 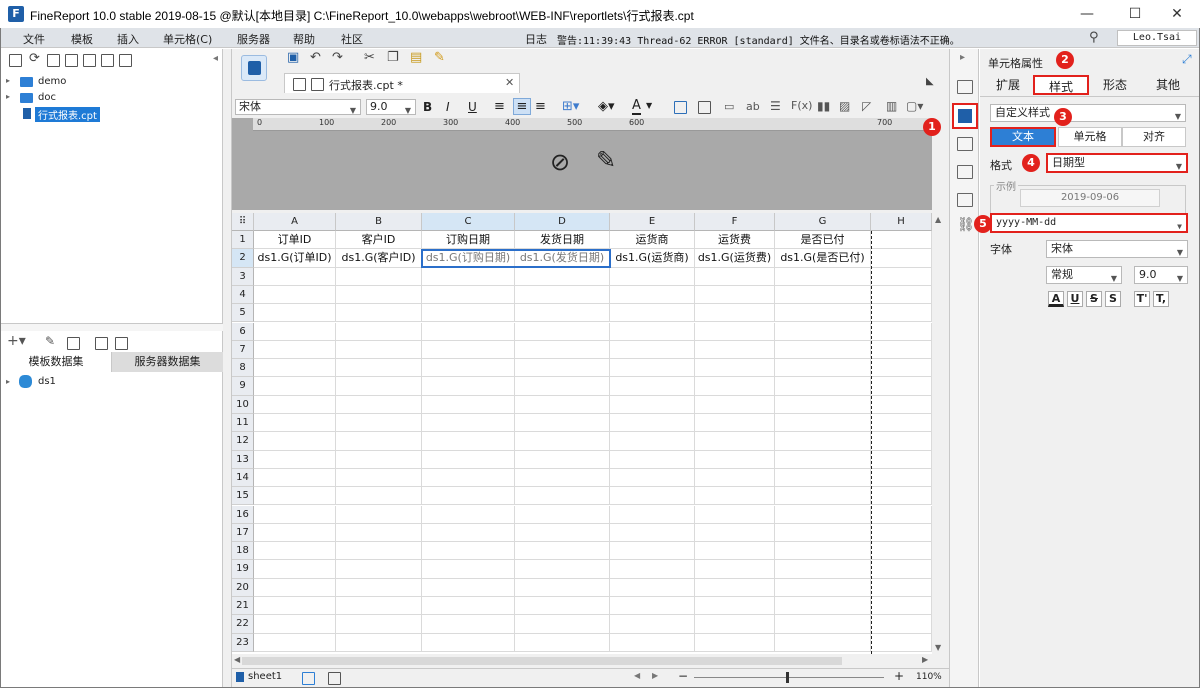 What do you see at coordinates (499, 106) in the screenshot?
I see `align-left-icon: ≡` at bounding box center [499, 106].